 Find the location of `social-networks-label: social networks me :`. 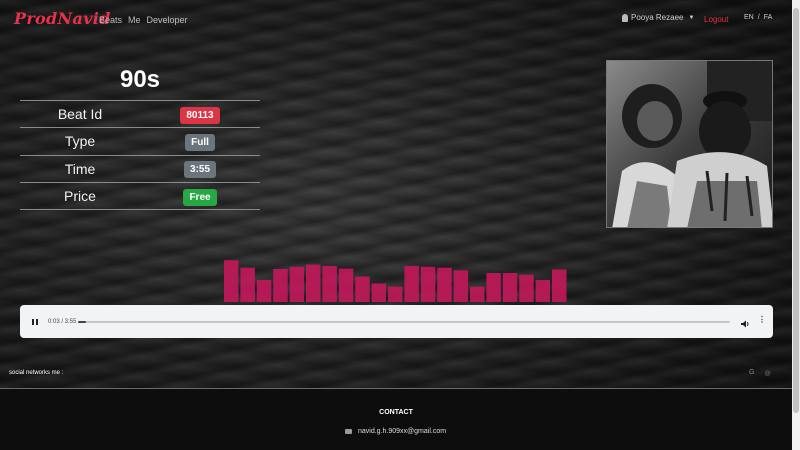

social-networks-label: social networks me : is located at coordinates (36, 373).